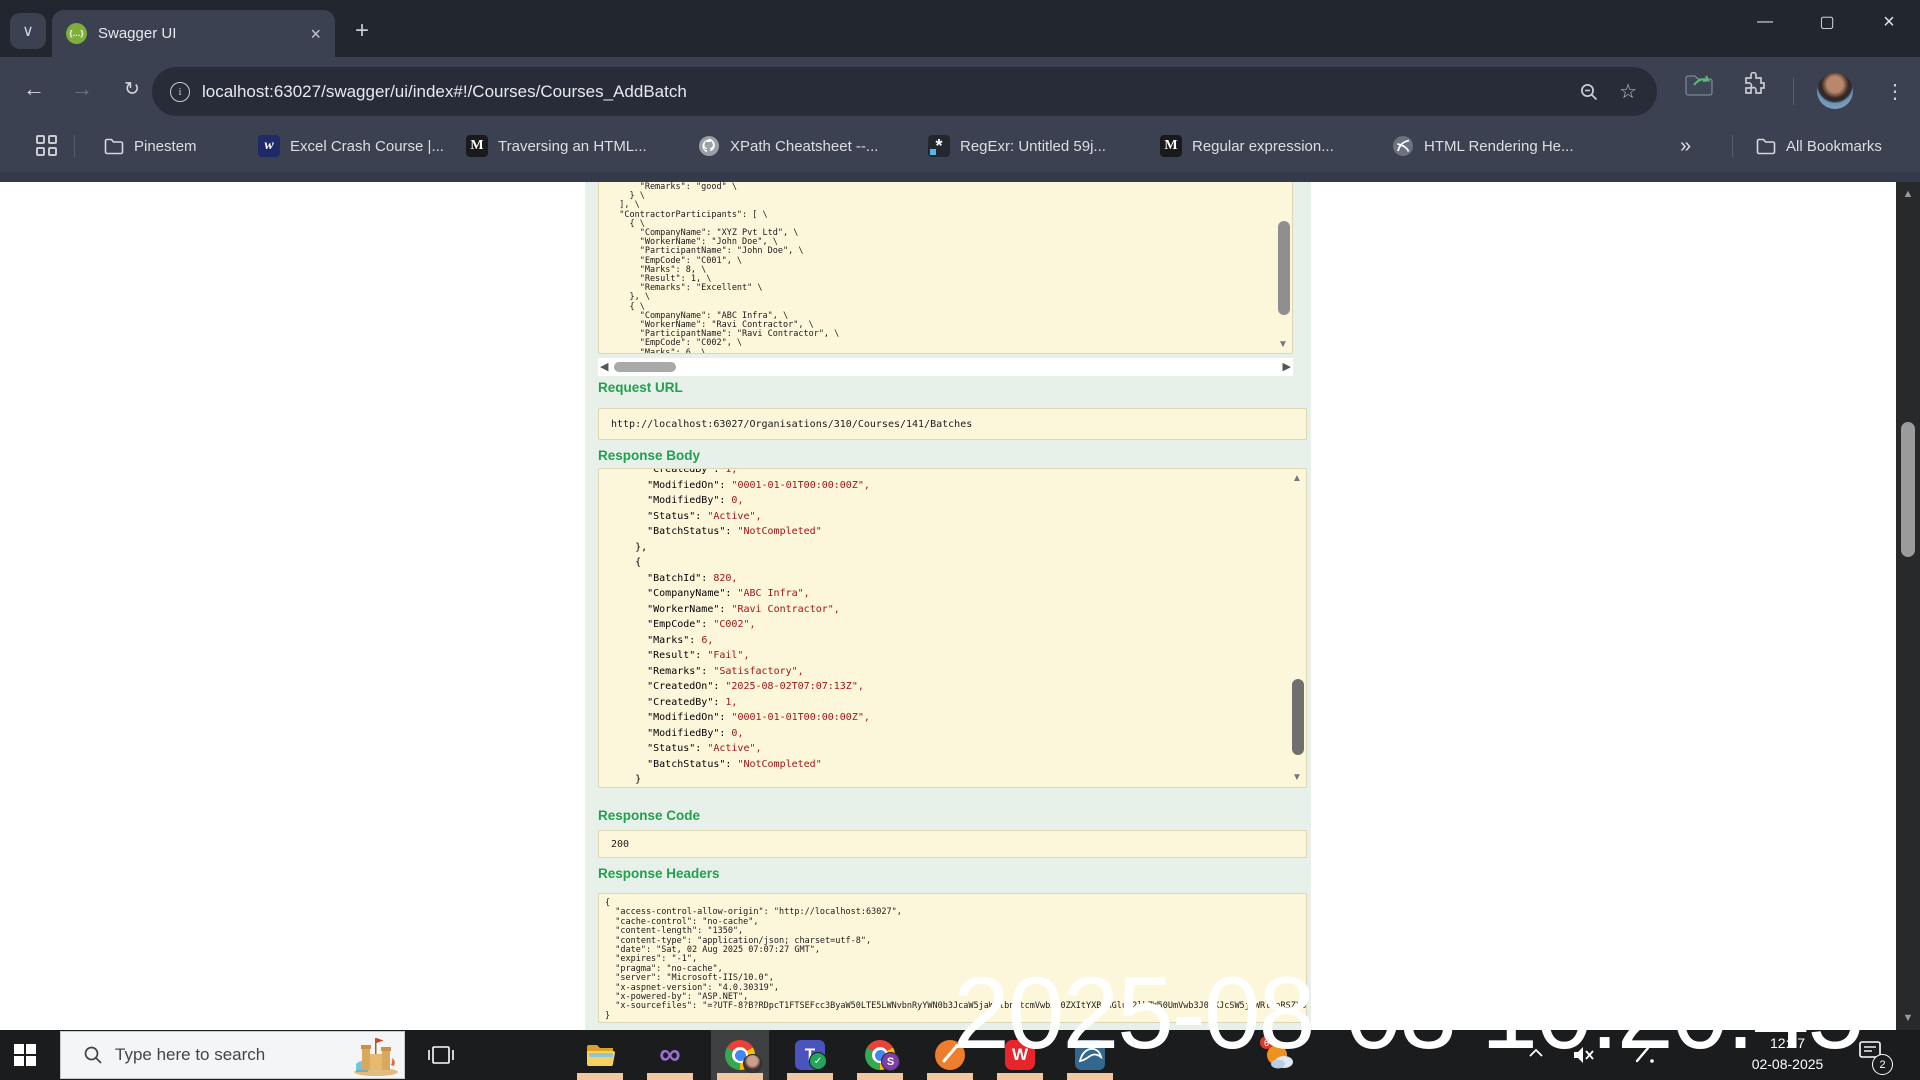 The image size is (1920, 1080). I want to click on apps-grid-icon, so click(47, 146).